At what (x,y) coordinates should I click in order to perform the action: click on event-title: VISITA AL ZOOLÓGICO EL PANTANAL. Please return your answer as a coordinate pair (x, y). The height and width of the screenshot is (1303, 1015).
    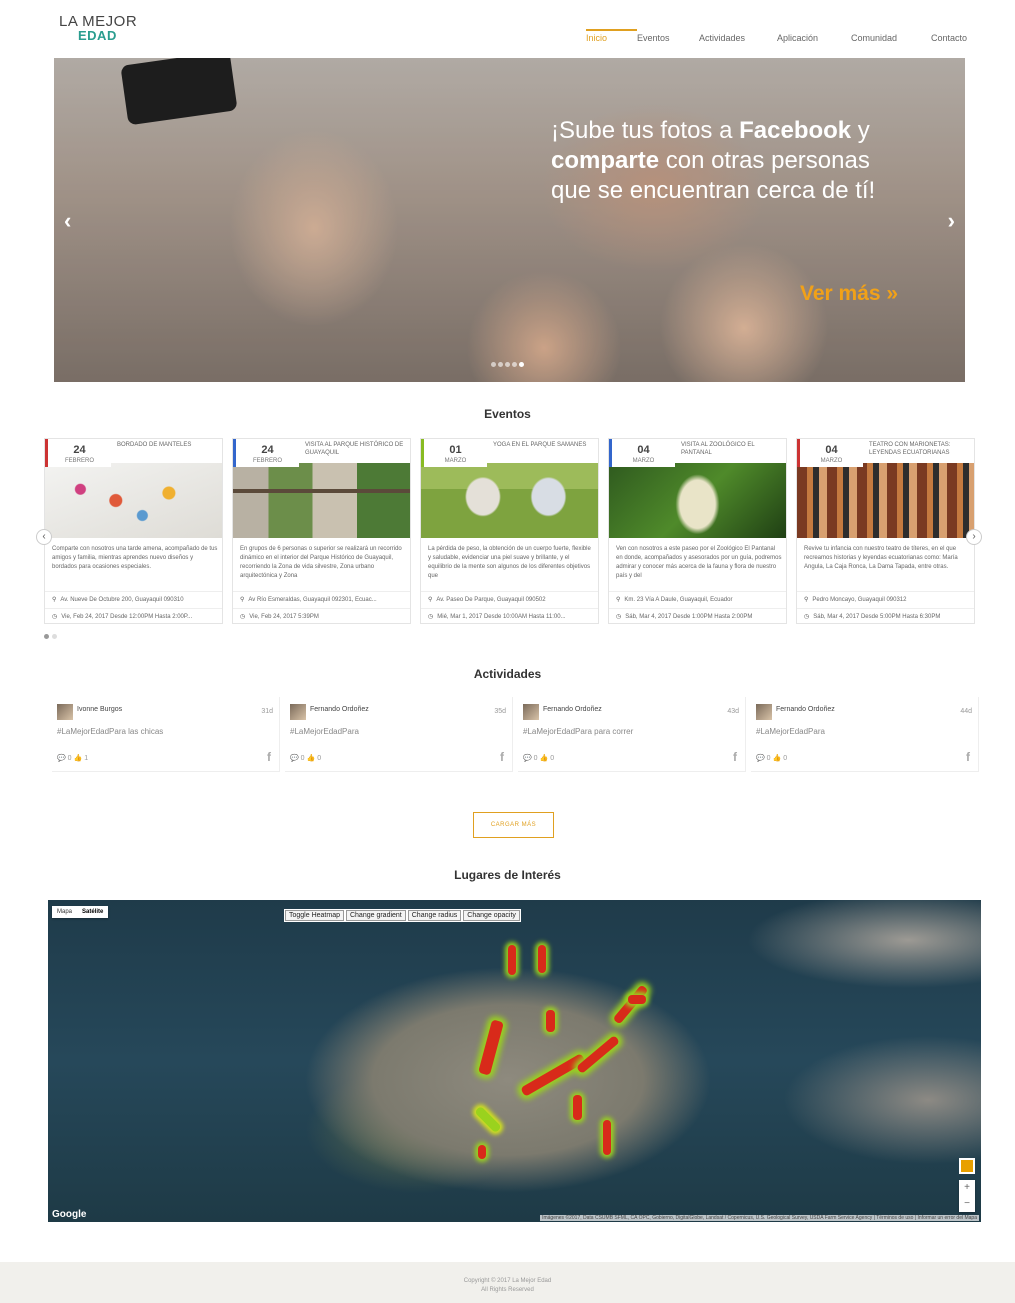
    Looking at the image, I should click on (733, 449).